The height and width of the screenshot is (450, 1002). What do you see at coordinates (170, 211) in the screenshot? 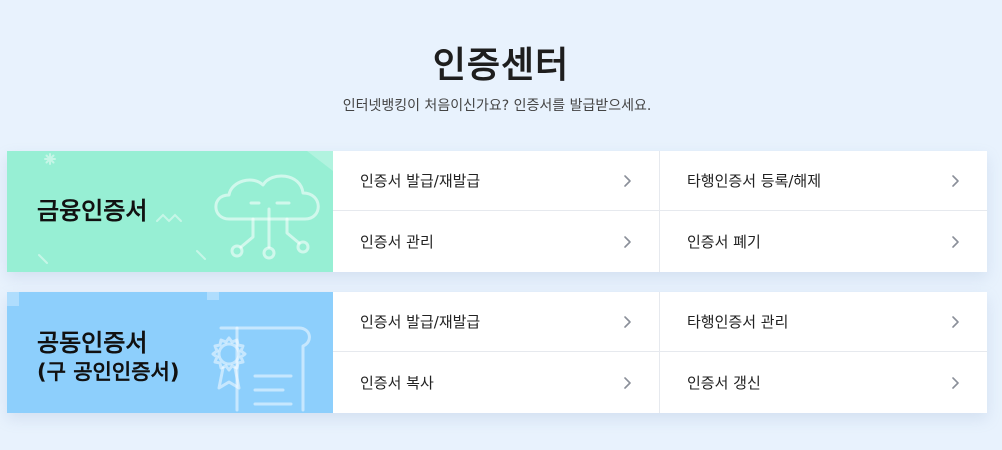
I see `financial-certificate-banner: 금융인증서` at bounding box center [170, 211].